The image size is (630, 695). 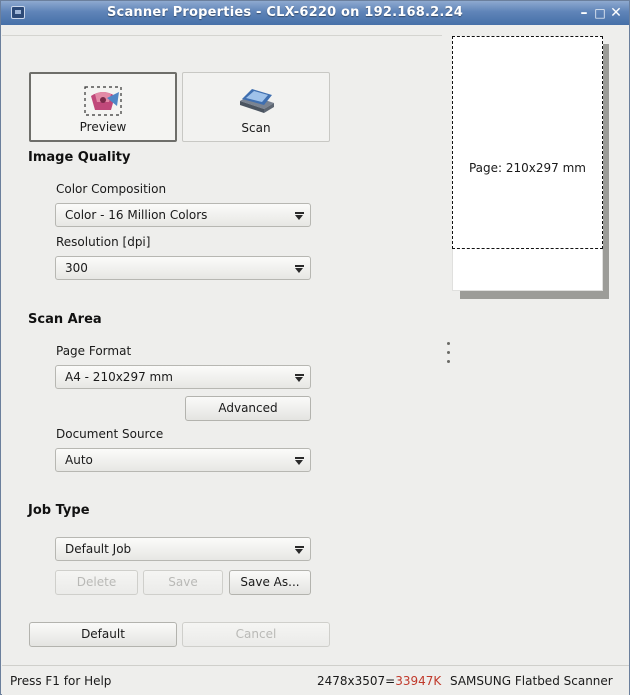 What do you see at coordinates (257, 101) in the screenshot?
I see `scanner-icon` at bounding box center [257, 101].